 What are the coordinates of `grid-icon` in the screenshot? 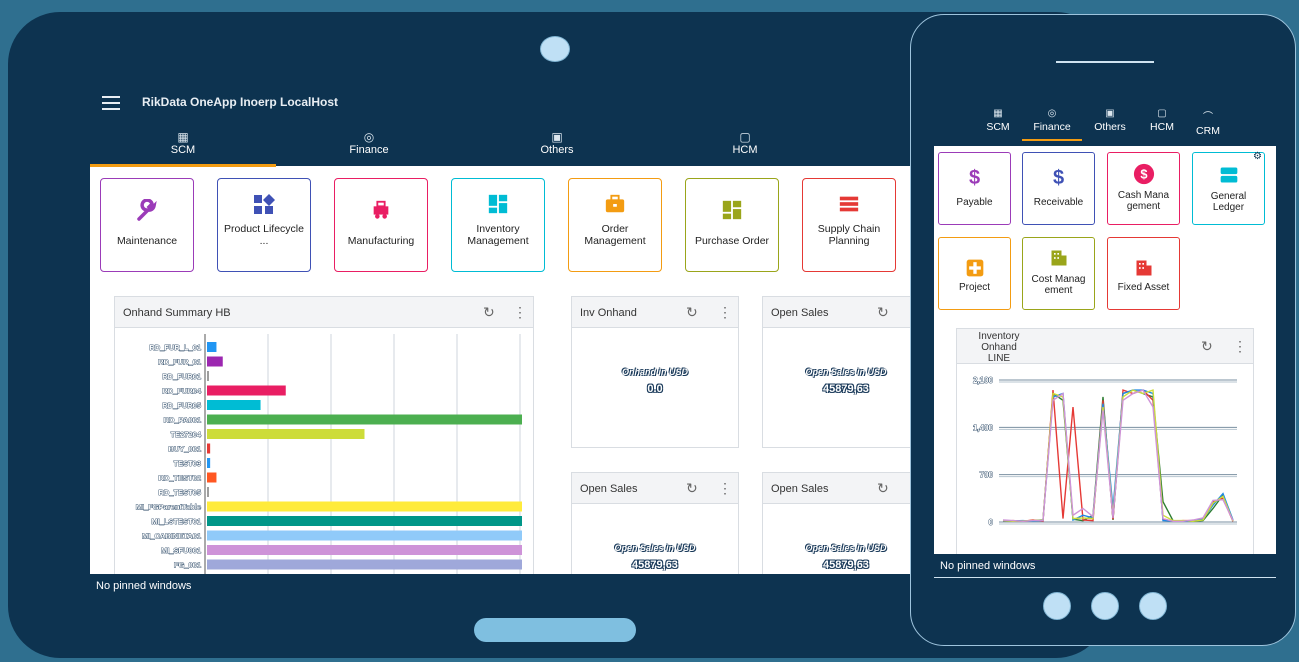 It's located at (498, 205).